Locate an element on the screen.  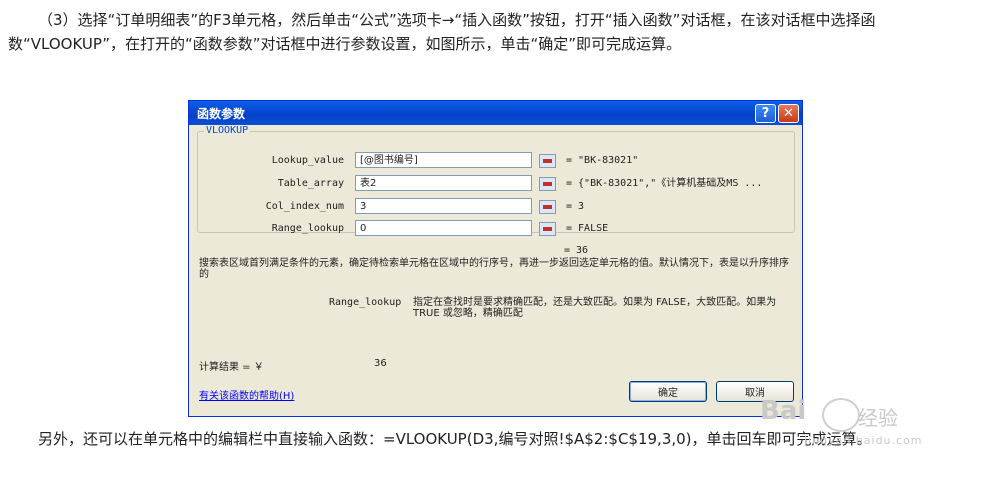
argument-label: Table_array is located at coordinates (310, 183).